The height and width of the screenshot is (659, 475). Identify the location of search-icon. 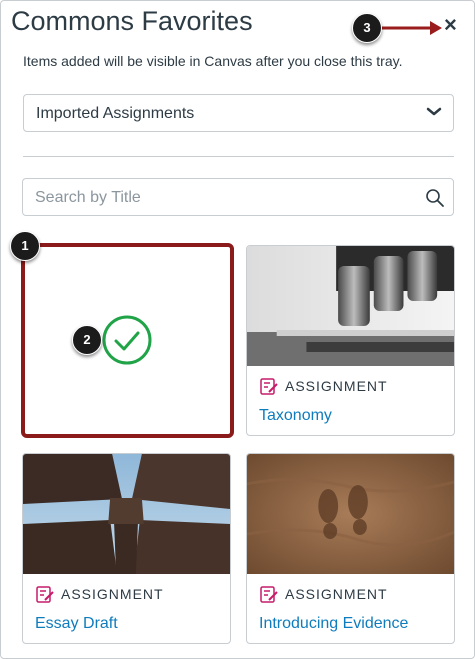
(435, 198).